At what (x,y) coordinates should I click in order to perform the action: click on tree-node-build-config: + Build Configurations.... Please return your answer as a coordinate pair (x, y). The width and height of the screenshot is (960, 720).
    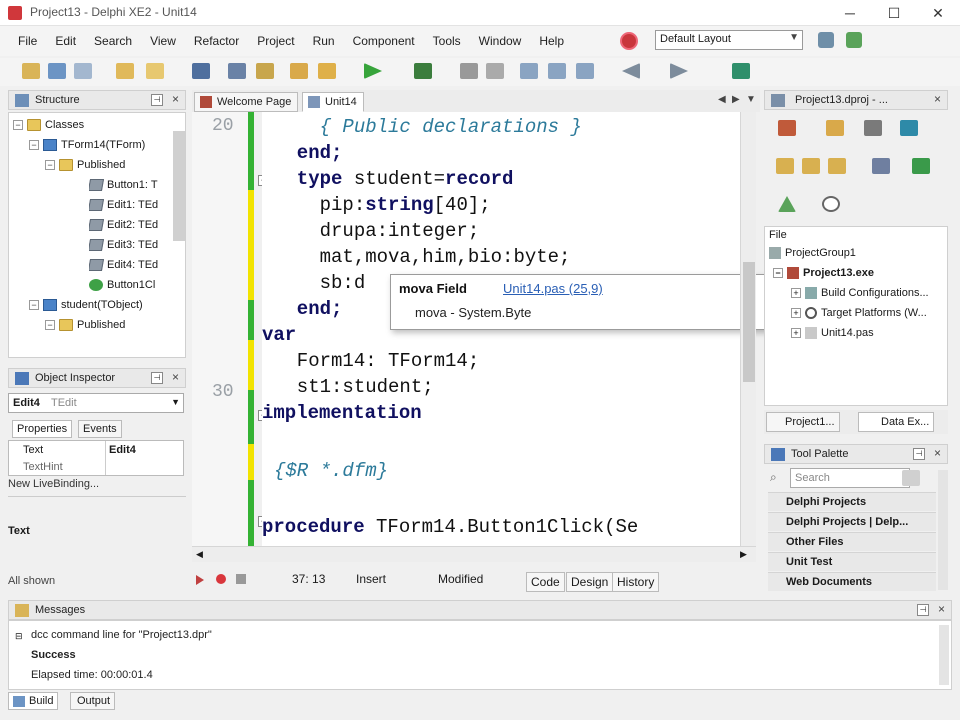
    Looking at the image, I should click on (860, 293).